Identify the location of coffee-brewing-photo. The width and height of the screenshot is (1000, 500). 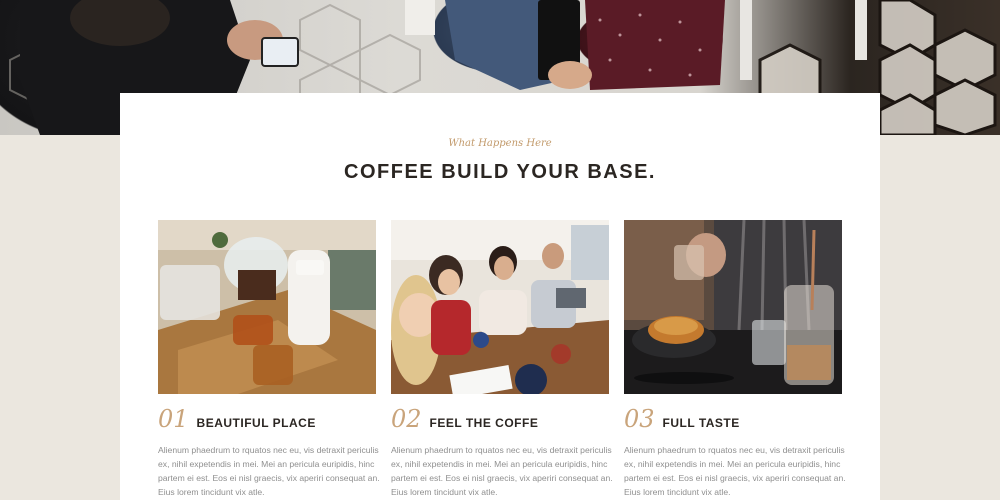
(267, 307).